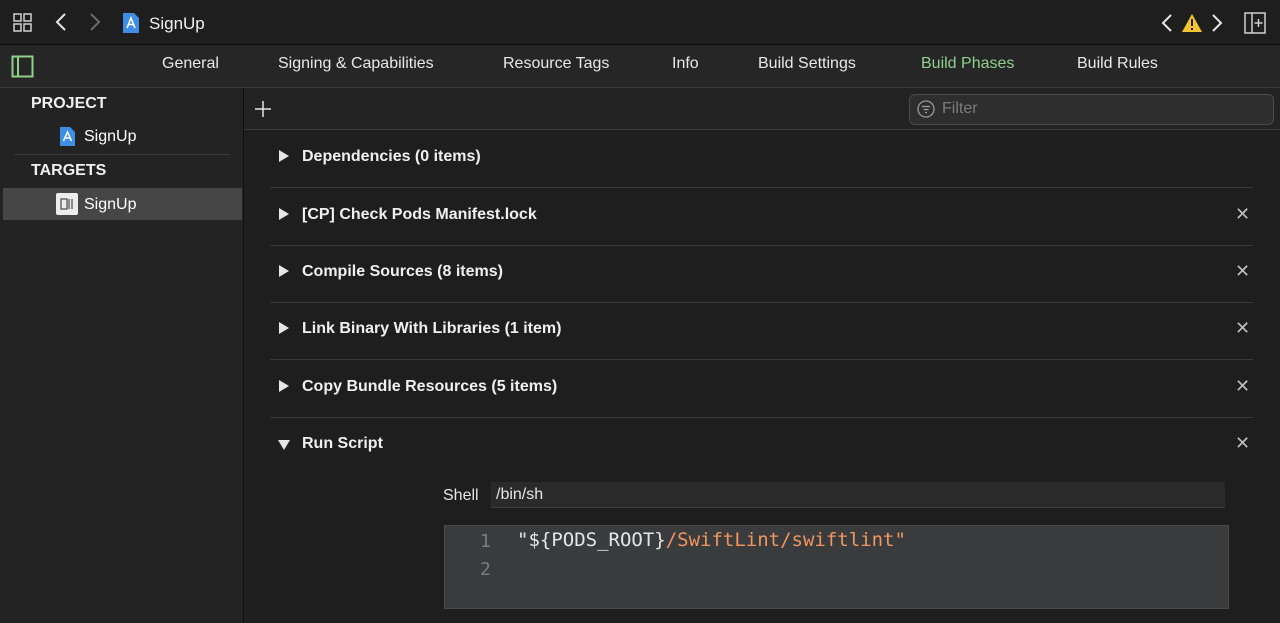  Describe the element at coordinates (485, 569) in the screenshot. I see `line-number: 2` at that location.